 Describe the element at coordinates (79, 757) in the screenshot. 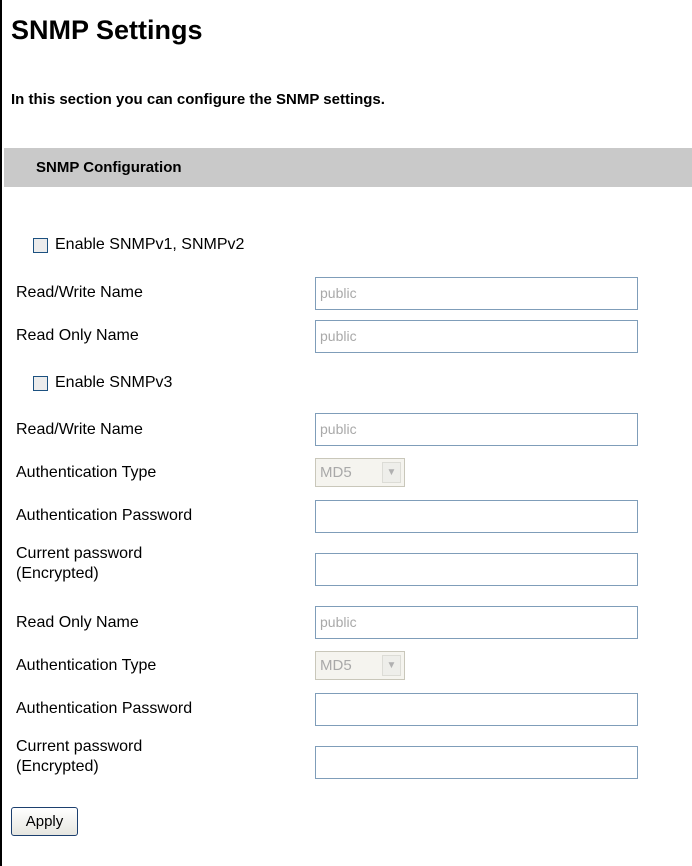

I see `v3-ro-current-password-label: Current password (Encrypted)` at that location.